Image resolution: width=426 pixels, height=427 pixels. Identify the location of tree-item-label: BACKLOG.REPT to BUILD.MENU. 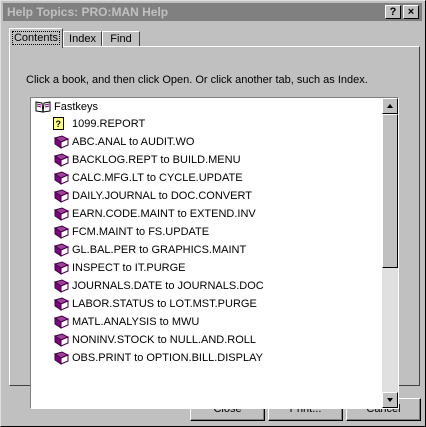
(156, 160).